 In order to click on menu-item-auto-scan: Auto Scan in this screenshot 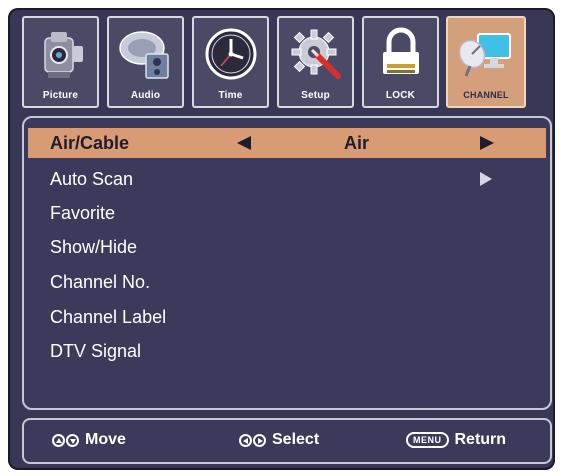, I will do `click(287, 179)`.